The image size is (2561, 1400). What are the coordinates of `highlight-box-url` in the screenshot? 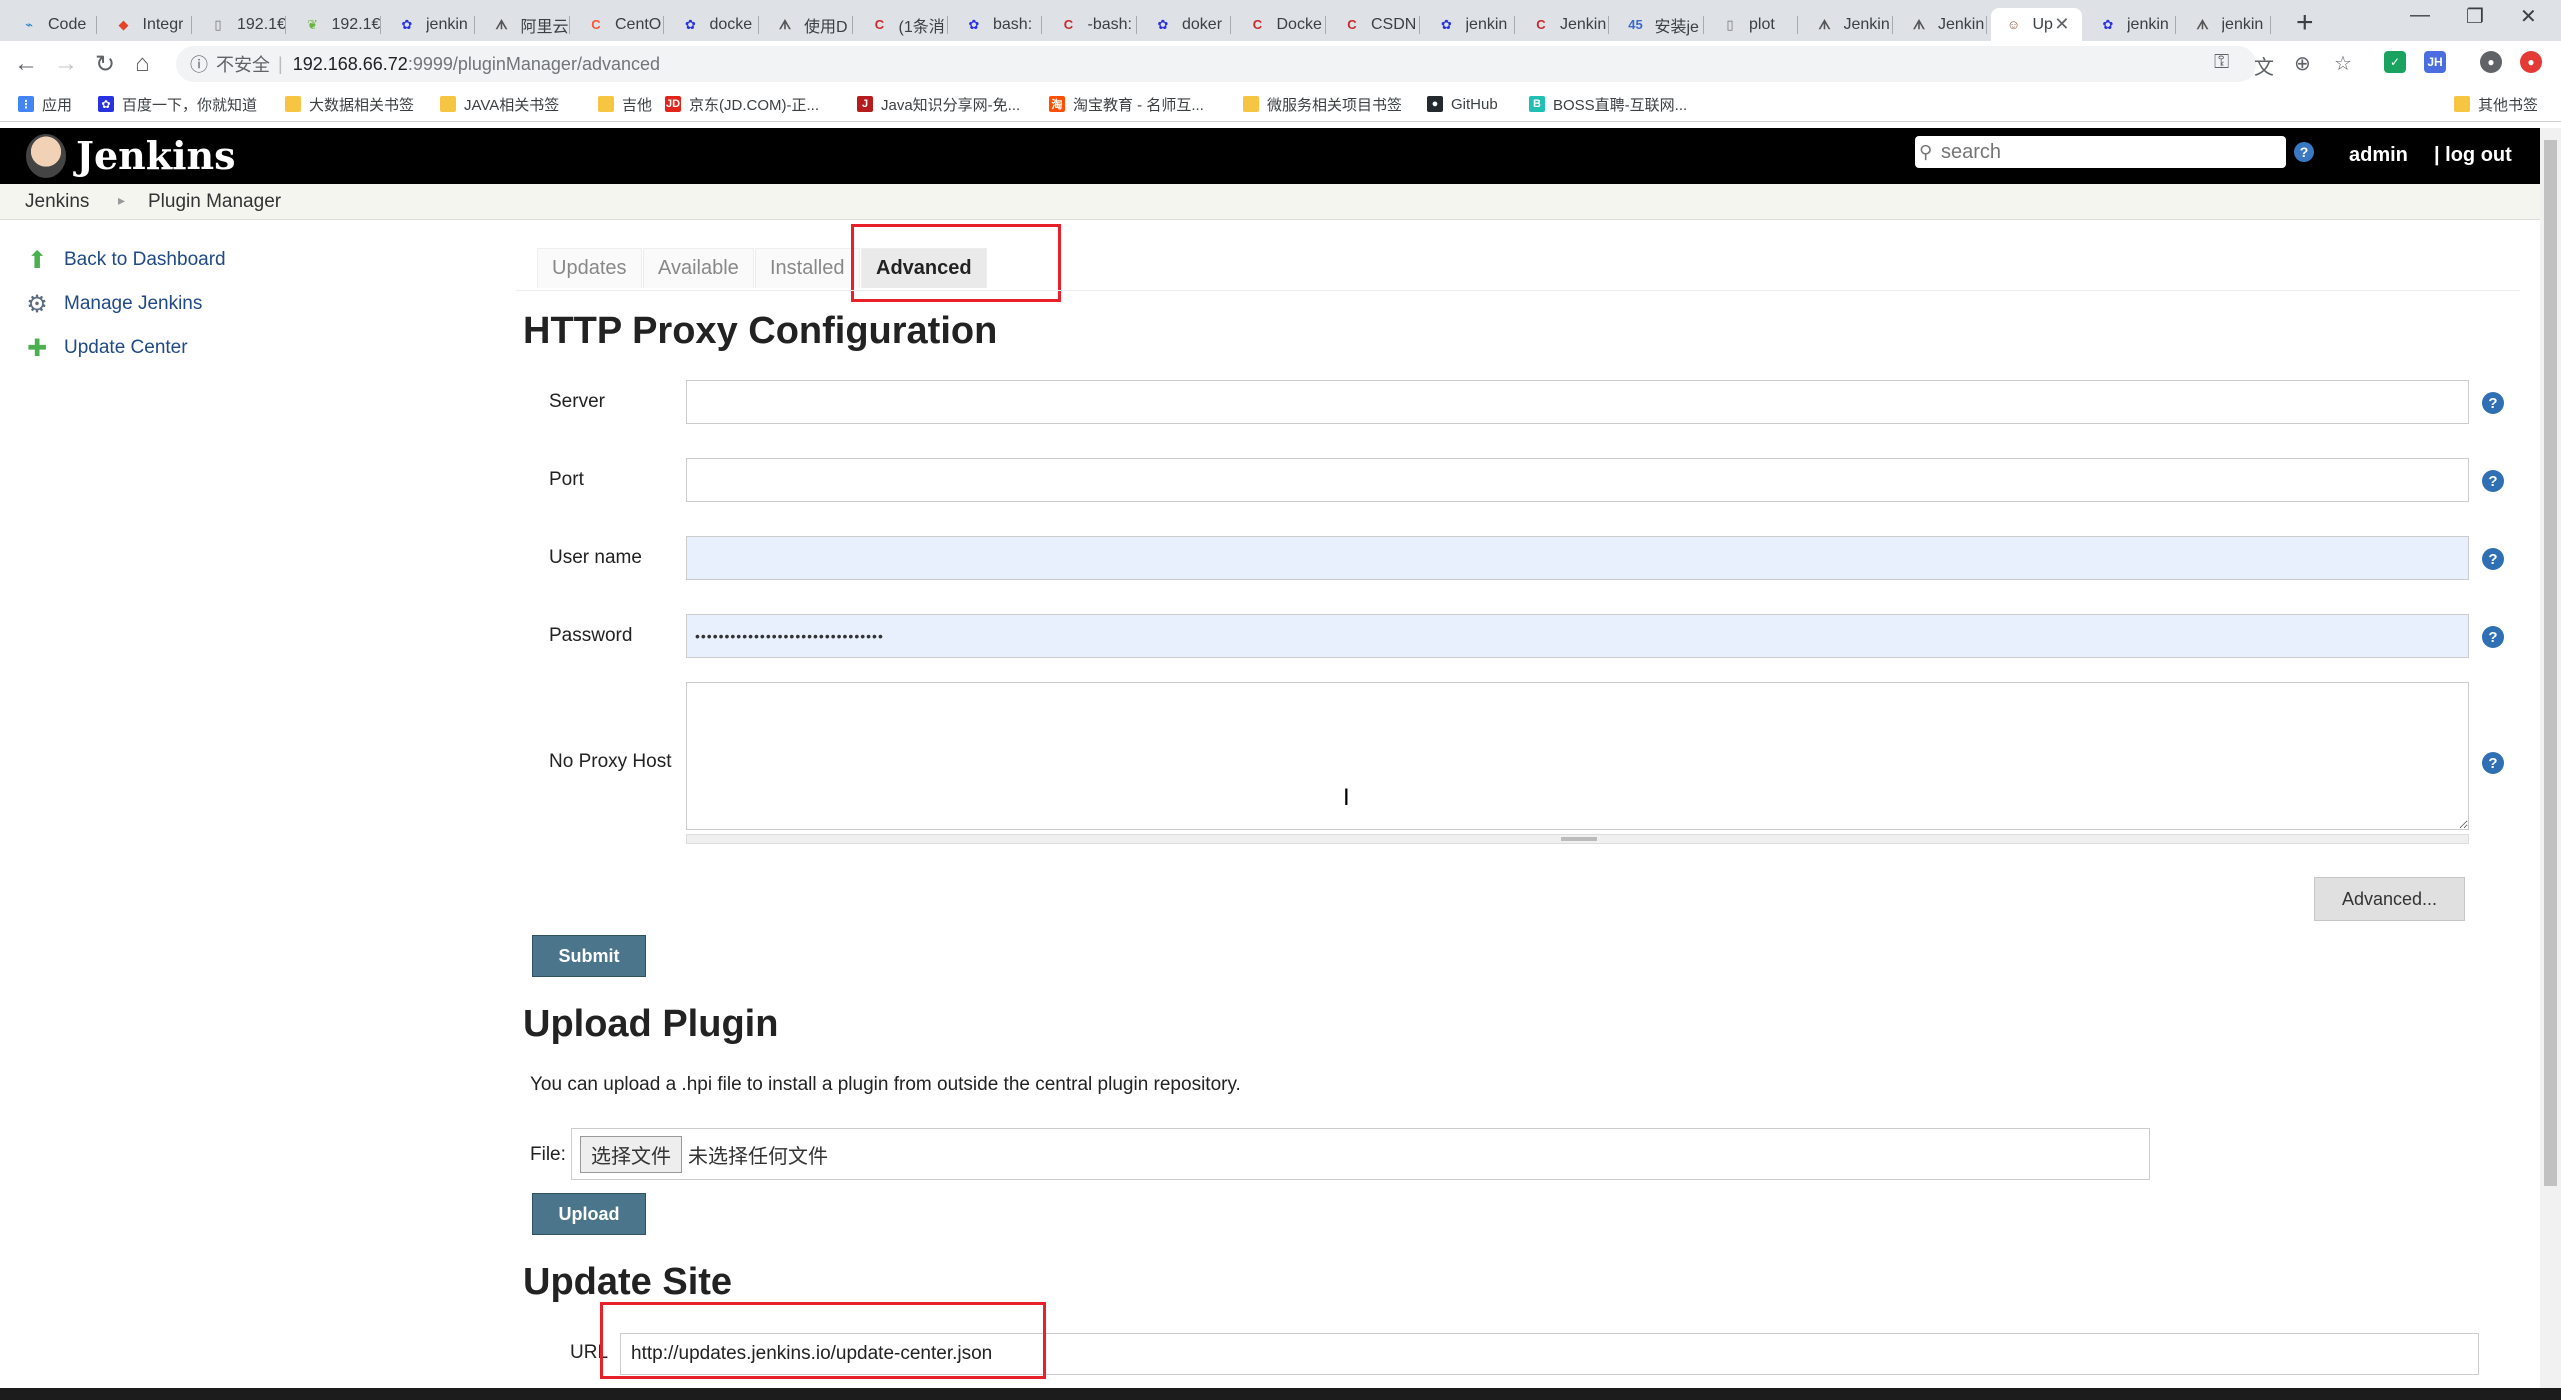 It's located at (823, 1340).